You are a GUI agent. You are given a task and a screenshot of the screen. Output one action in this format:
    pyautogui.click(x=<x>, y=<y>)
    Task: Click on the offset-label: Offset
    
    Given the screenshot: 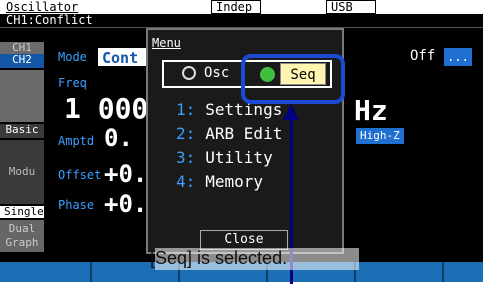 What is the action you would take?
    pyautogui.click(x=80, y=175)
    